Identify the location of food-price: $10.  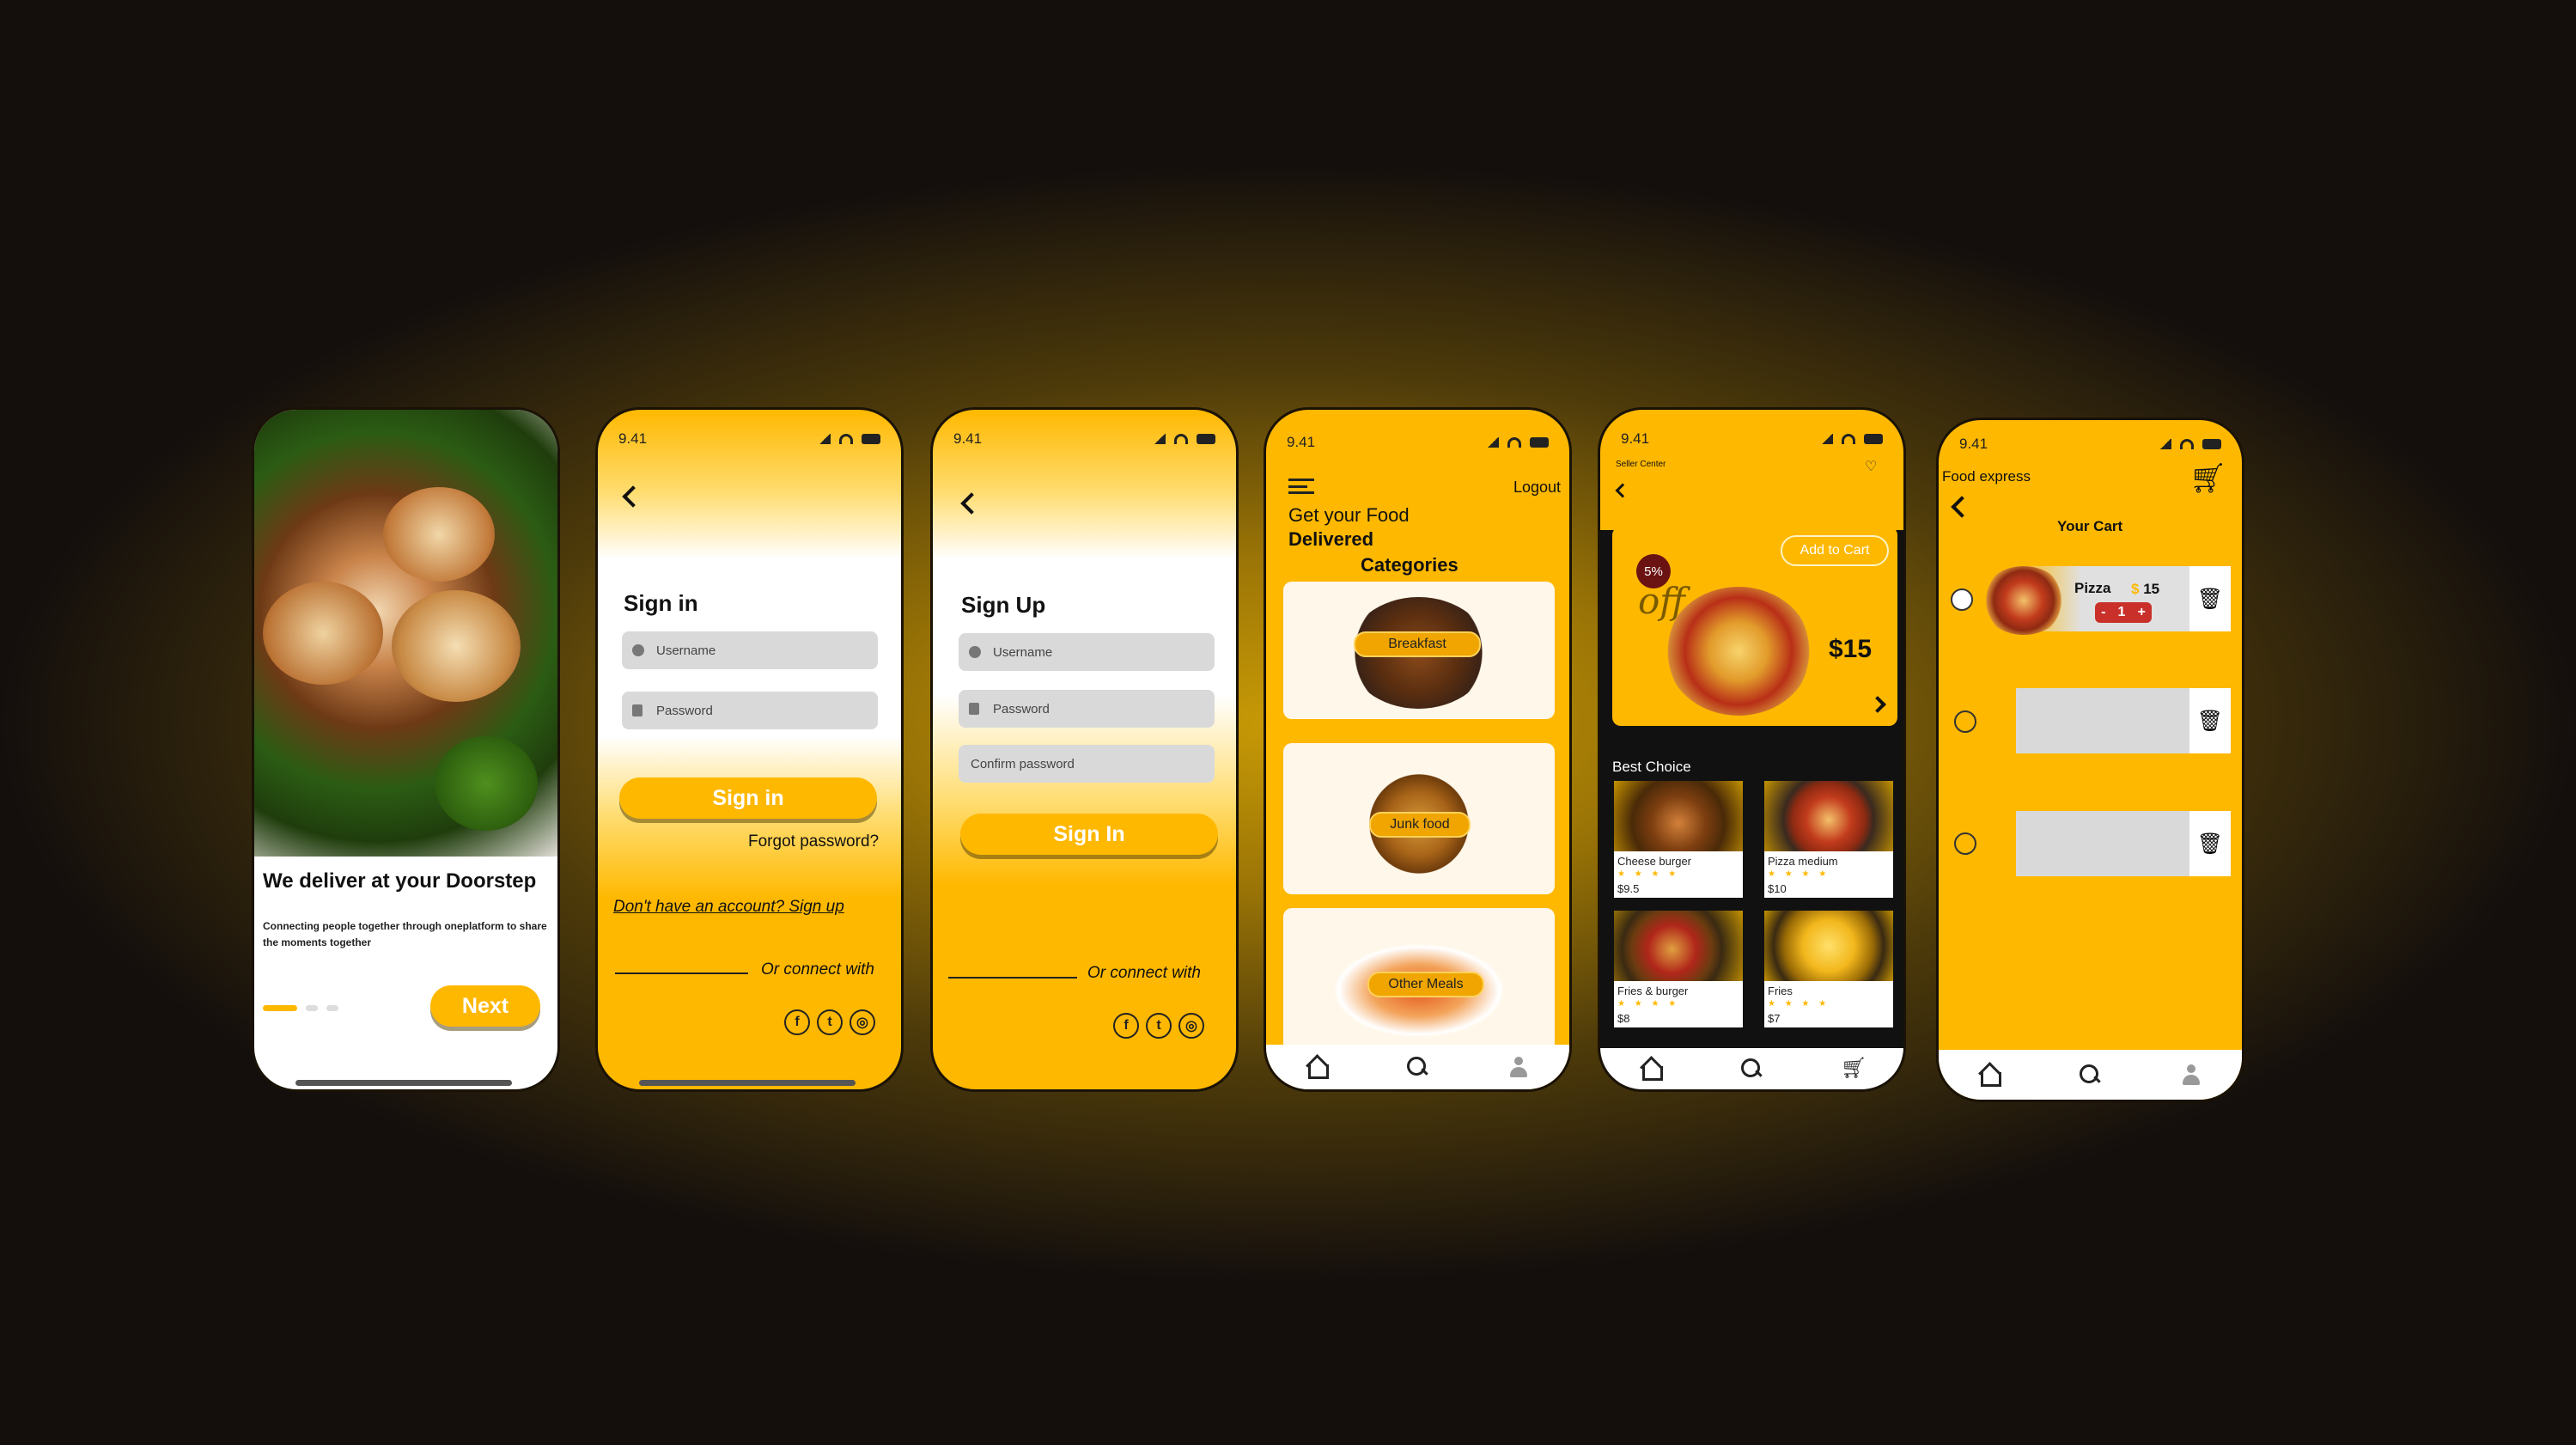
(1777, 888).